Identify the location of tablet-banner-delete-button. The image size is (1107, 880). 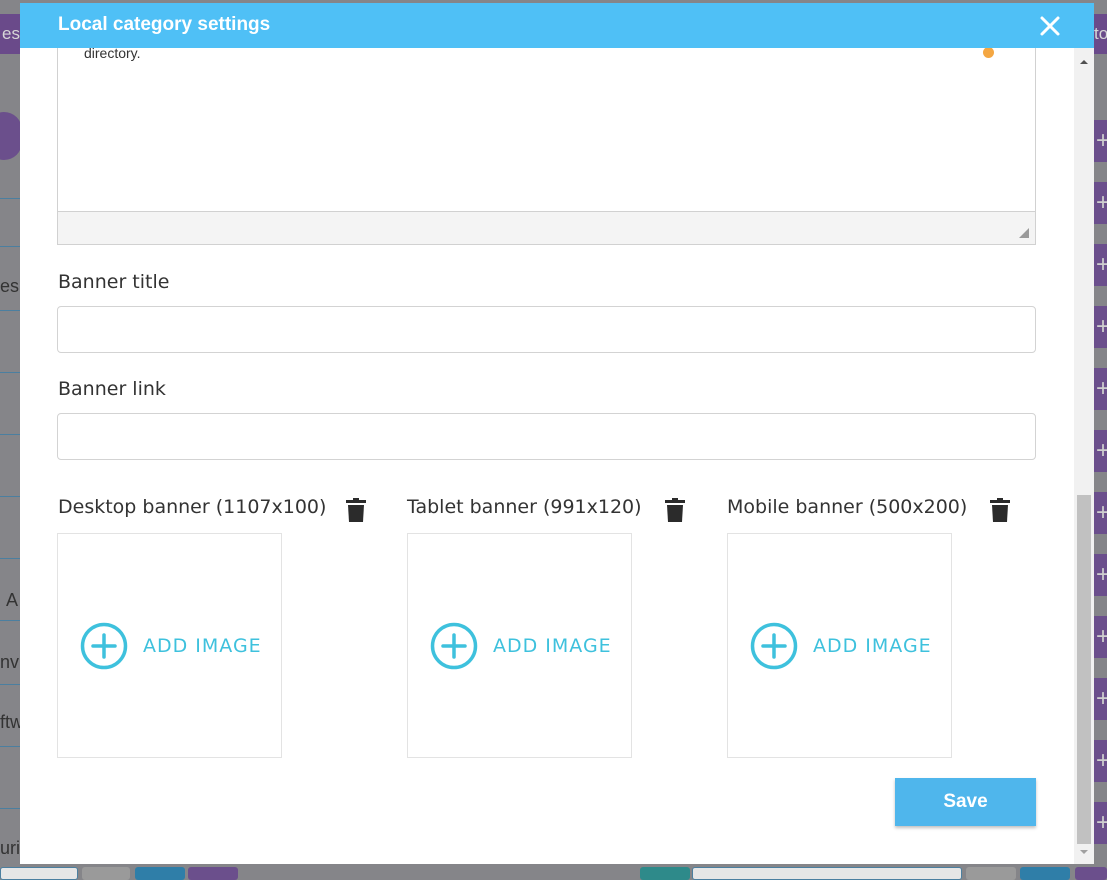
(675, 510).